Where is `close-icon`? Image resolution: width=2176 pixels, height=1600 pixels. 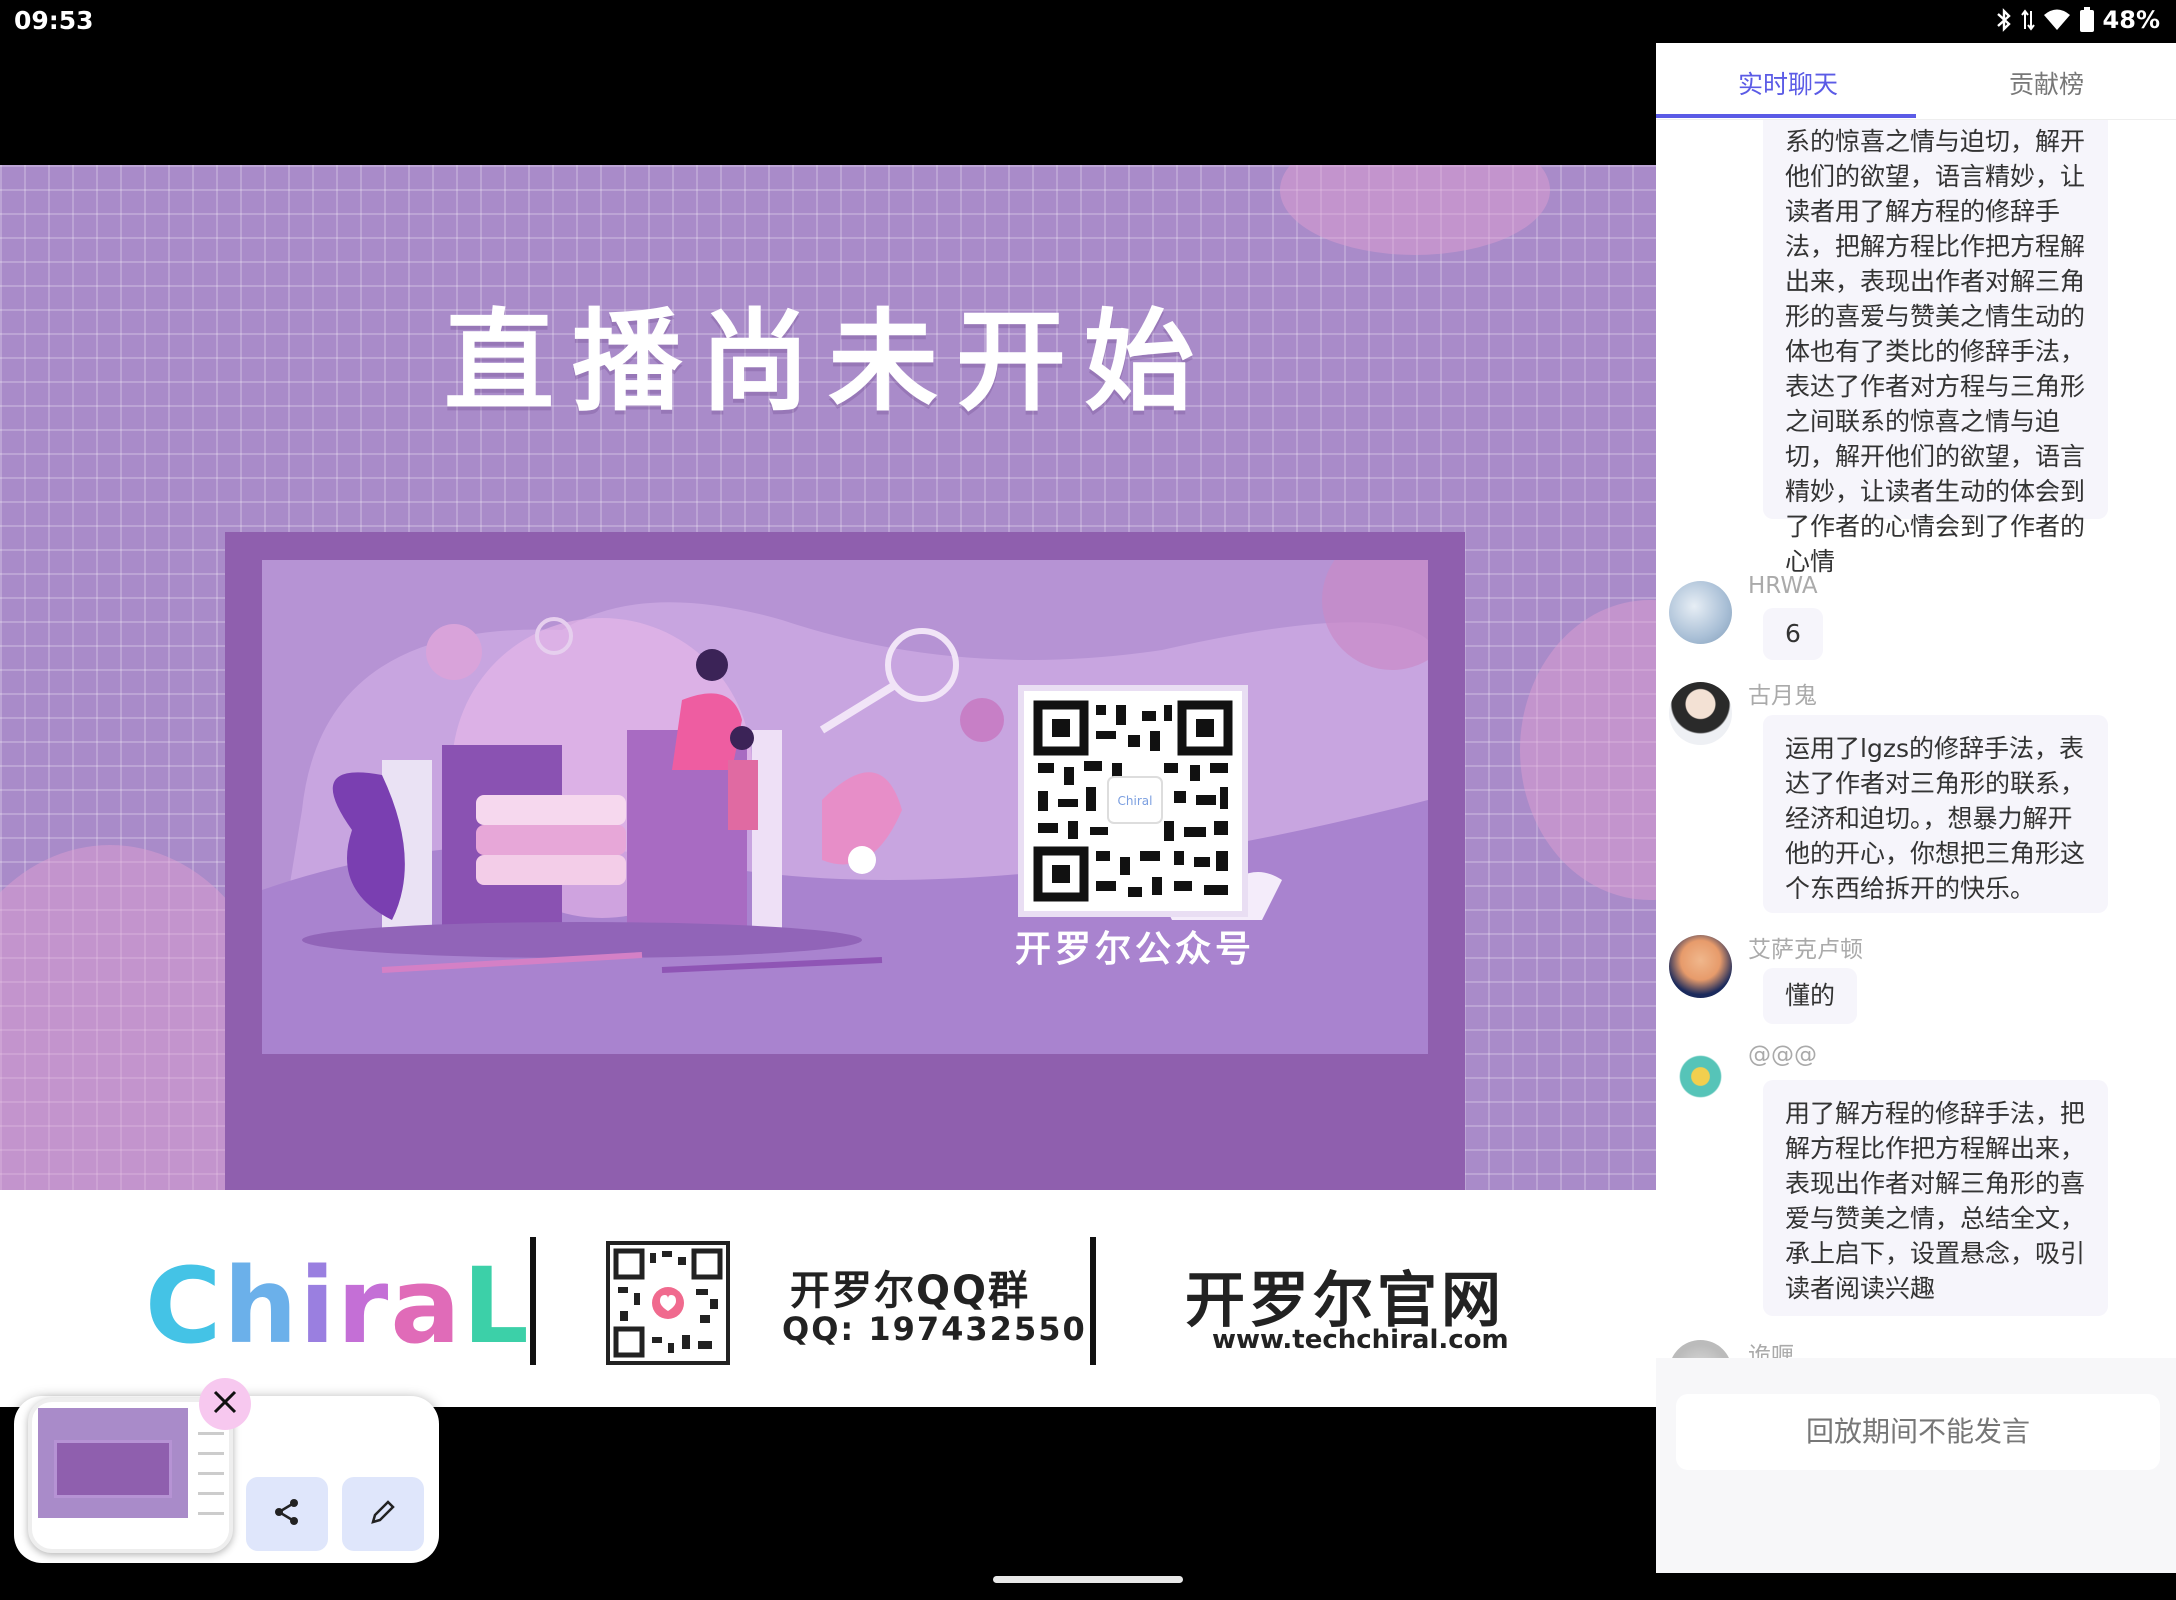 close-icon is located at coordinates (225, 1404).